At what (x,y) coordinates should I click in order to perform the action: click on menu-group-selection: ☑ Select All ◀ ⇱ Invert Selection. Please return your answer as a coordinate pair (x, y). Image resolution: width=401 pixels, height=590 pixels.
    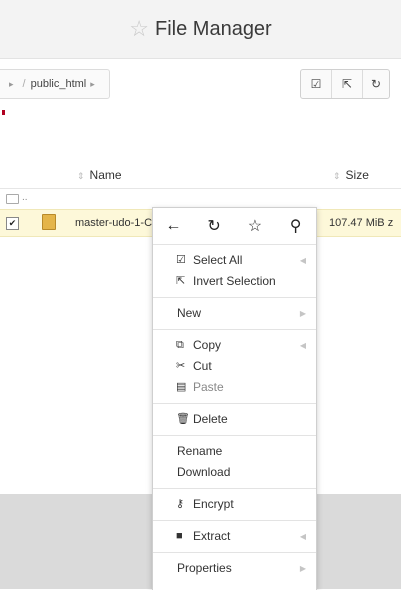
    Looking at the image, I should click on (234, 271).